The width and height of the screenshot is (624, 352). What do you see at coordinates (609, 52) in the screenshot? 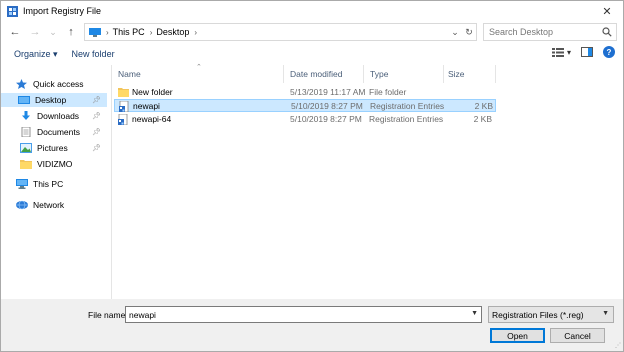
I see `help-icon: ?` at bounding box center [609, 52].